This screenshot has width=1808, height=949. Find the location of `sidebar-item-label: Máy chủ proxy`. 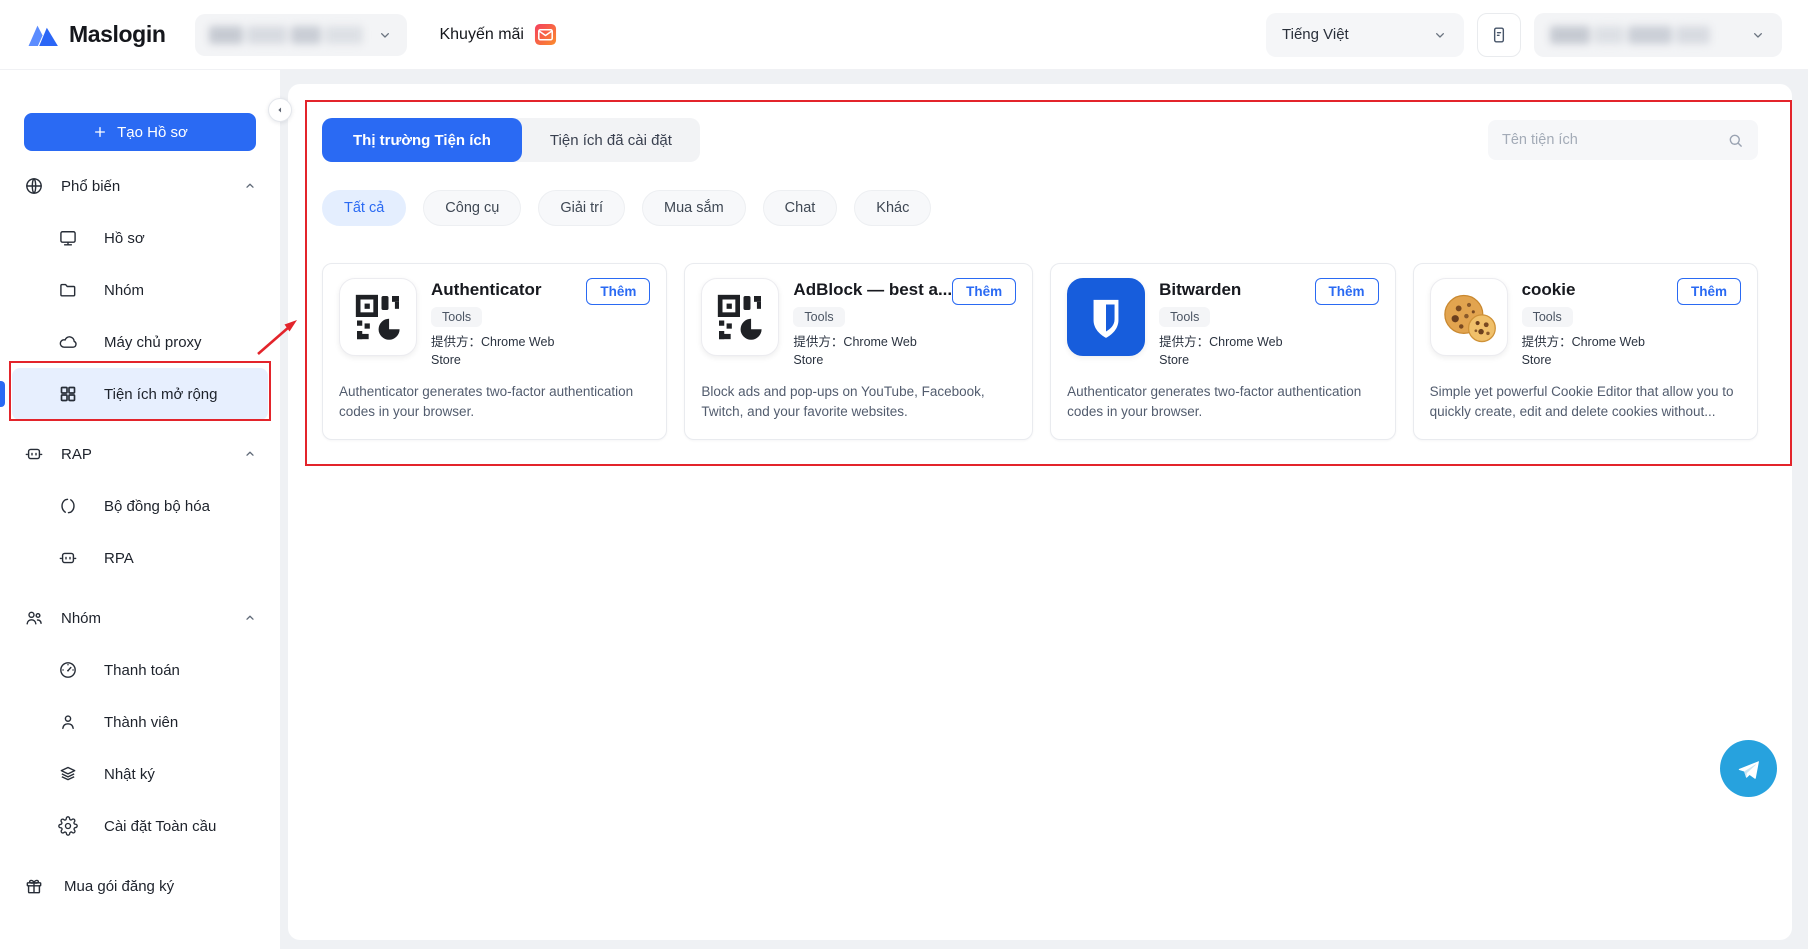

sidebar-item-label: Máy chủ proxy is located at coordinates (153, 342).